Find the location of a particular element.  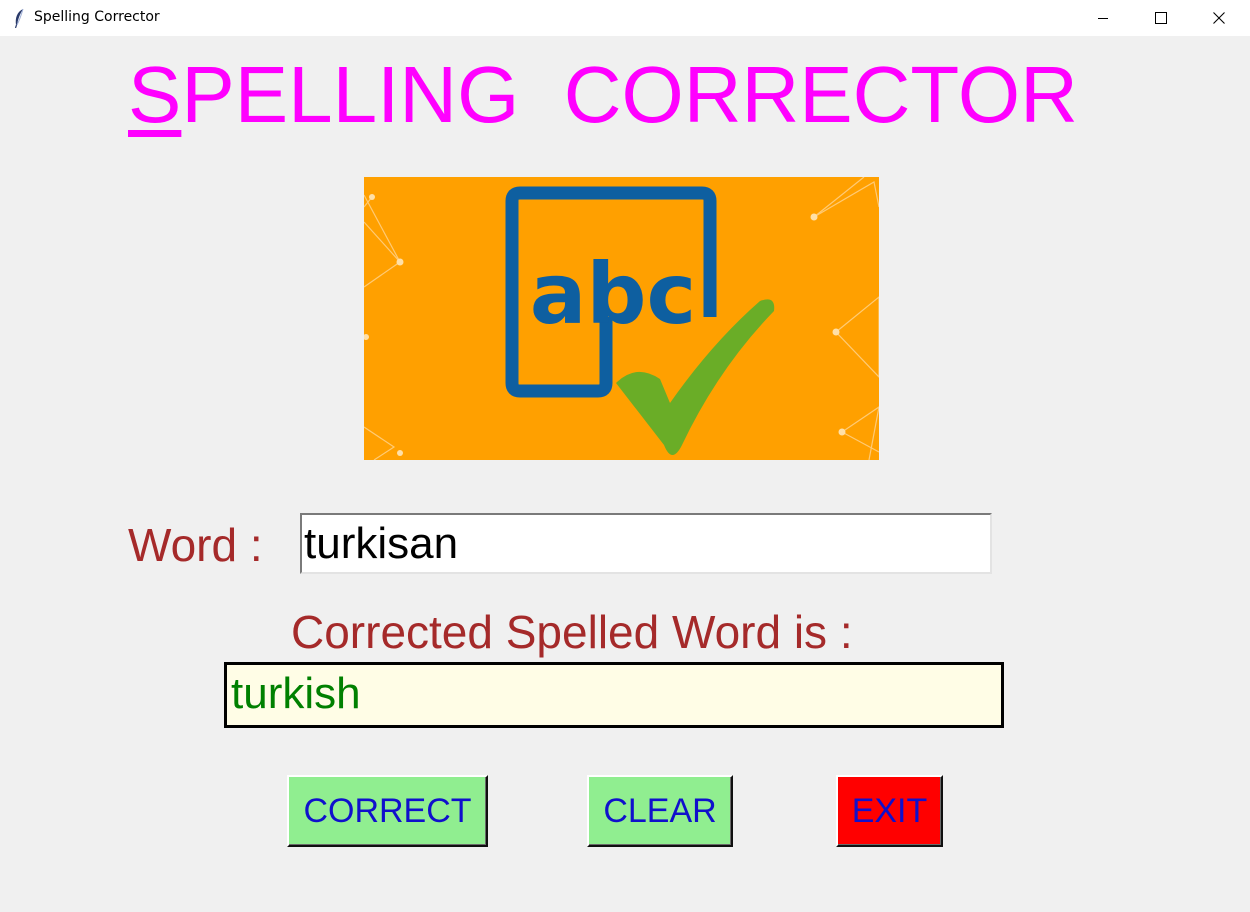

corrected-word-output: turkish is located at coordinates (614, 695).